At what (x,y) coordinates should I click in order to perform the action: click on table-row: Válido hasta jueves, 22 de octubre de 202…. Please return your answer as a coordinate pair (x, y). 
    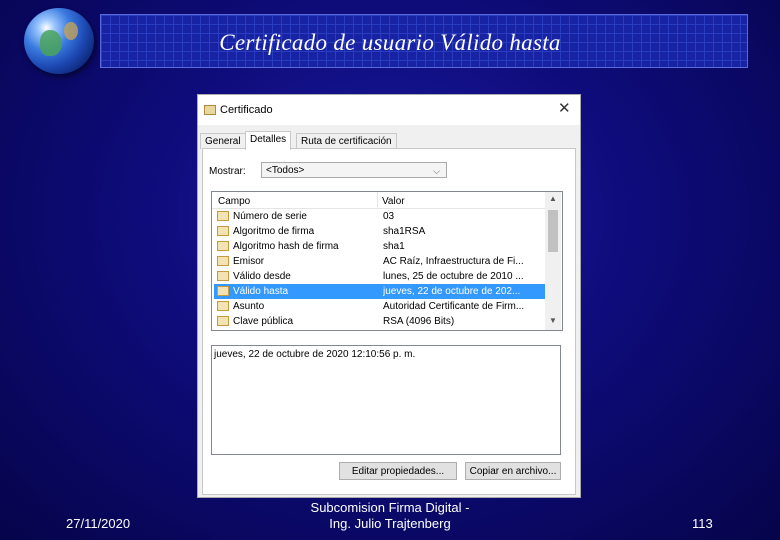
    Looking at the image, I should click on (379, 291).